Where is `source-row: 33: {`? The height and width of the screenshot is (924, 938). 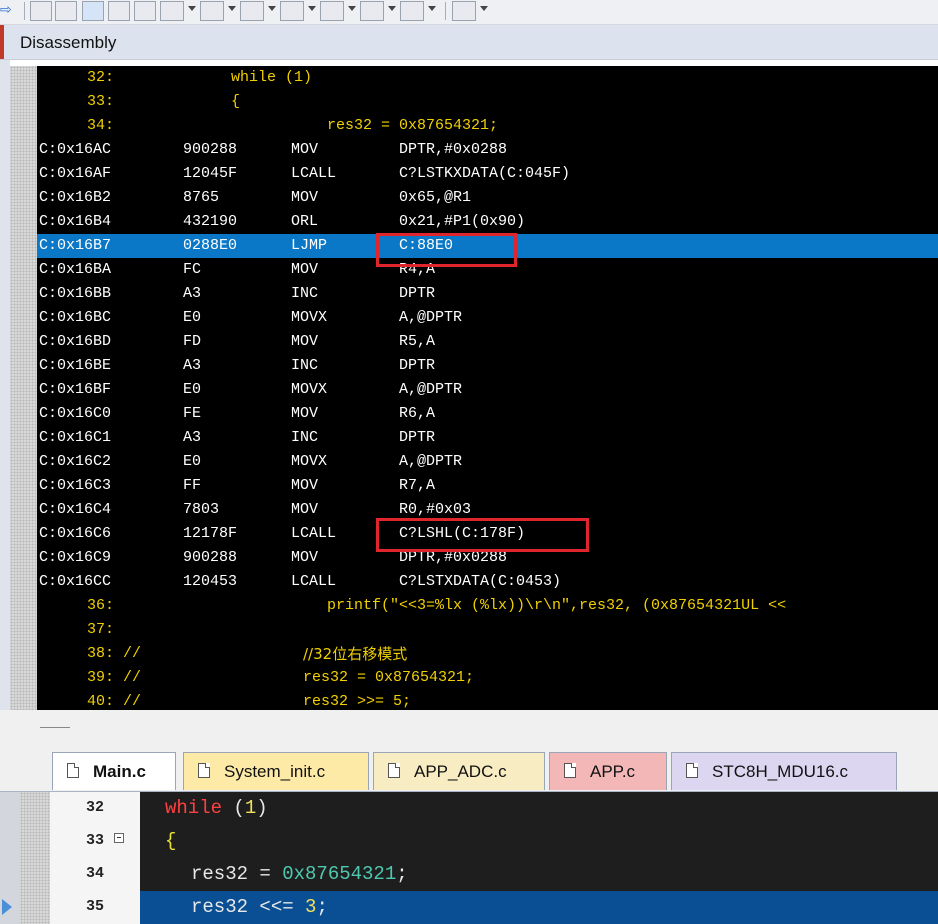 source-row: 33: { is located at coordinates (487, 102).